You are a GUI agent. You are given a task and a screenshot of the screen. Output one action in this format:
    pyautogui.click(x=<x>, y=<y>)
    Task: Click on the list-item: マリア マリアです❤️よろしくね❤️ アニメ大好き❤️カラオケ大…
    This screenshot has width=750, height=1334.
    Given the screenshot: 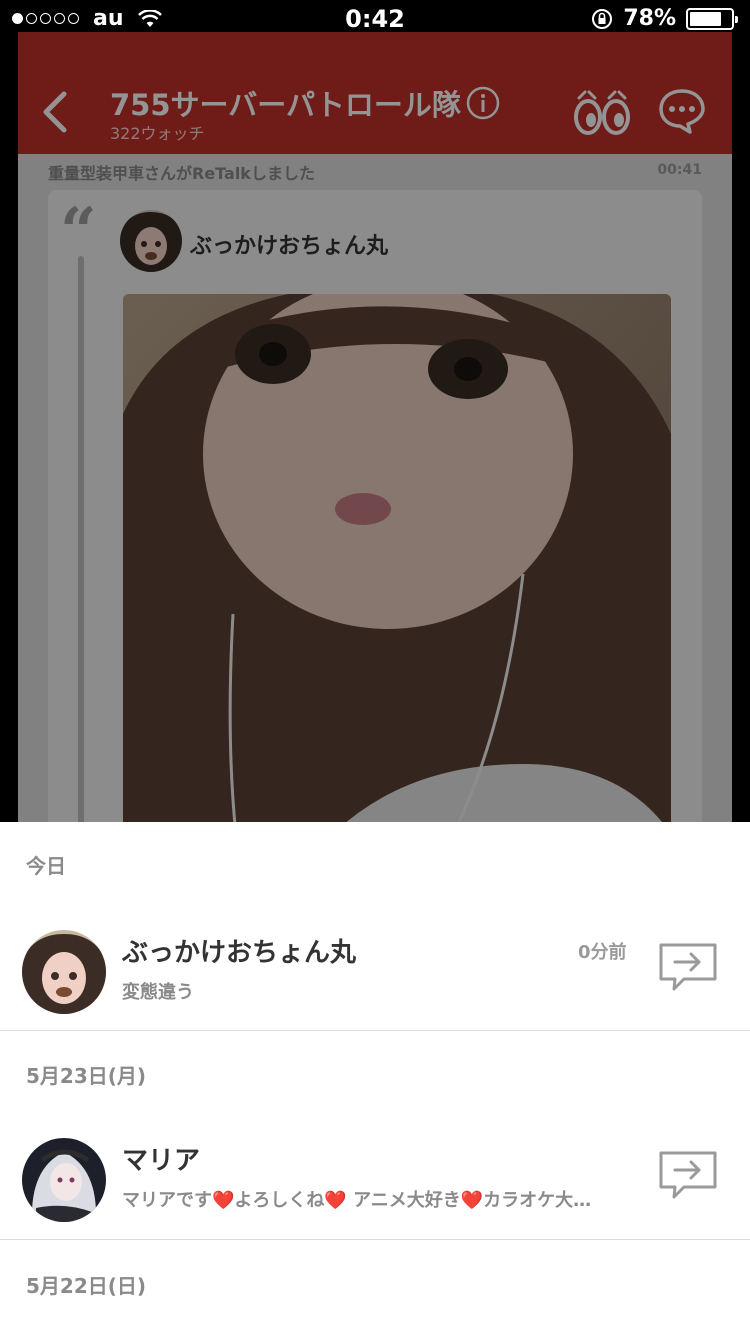 What is the action you would take?
    pyautogui.click(x=375, y=1180)
    